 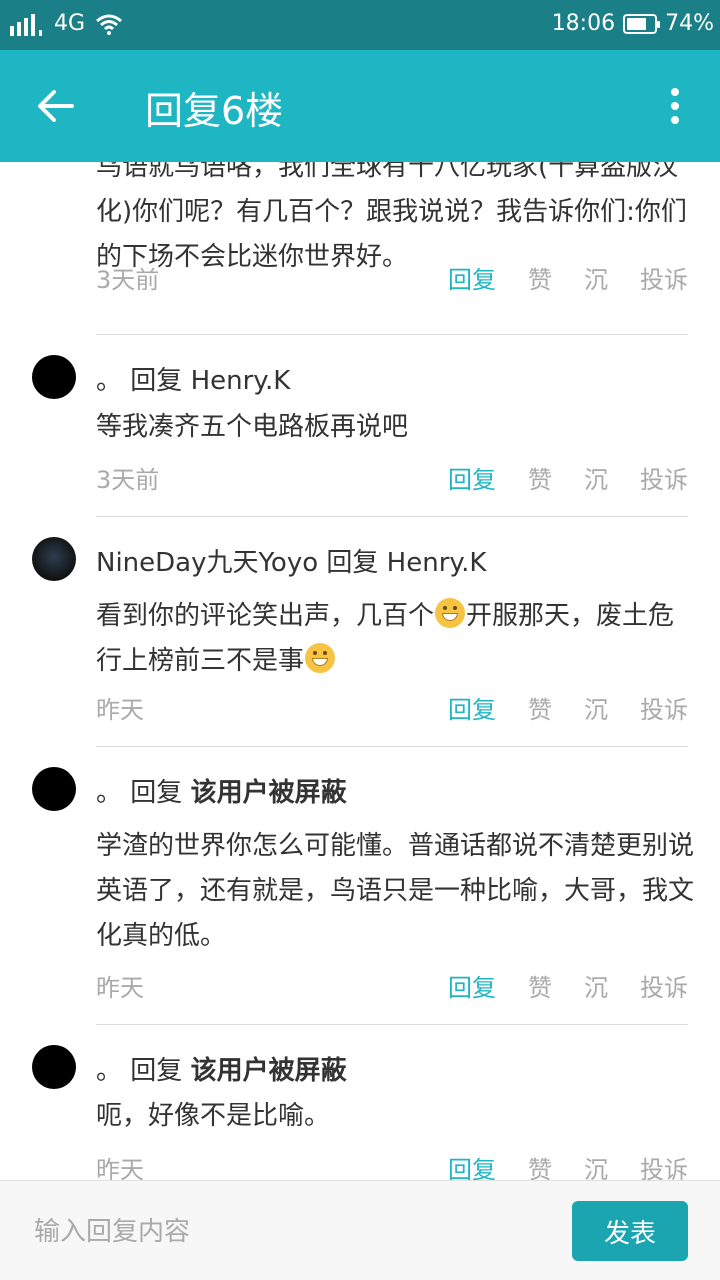 What do you see at coordinates (360, 25) in the screenshot?
I see `status-bar: 4G 18:06 74%` at bounding box center [360, 25].